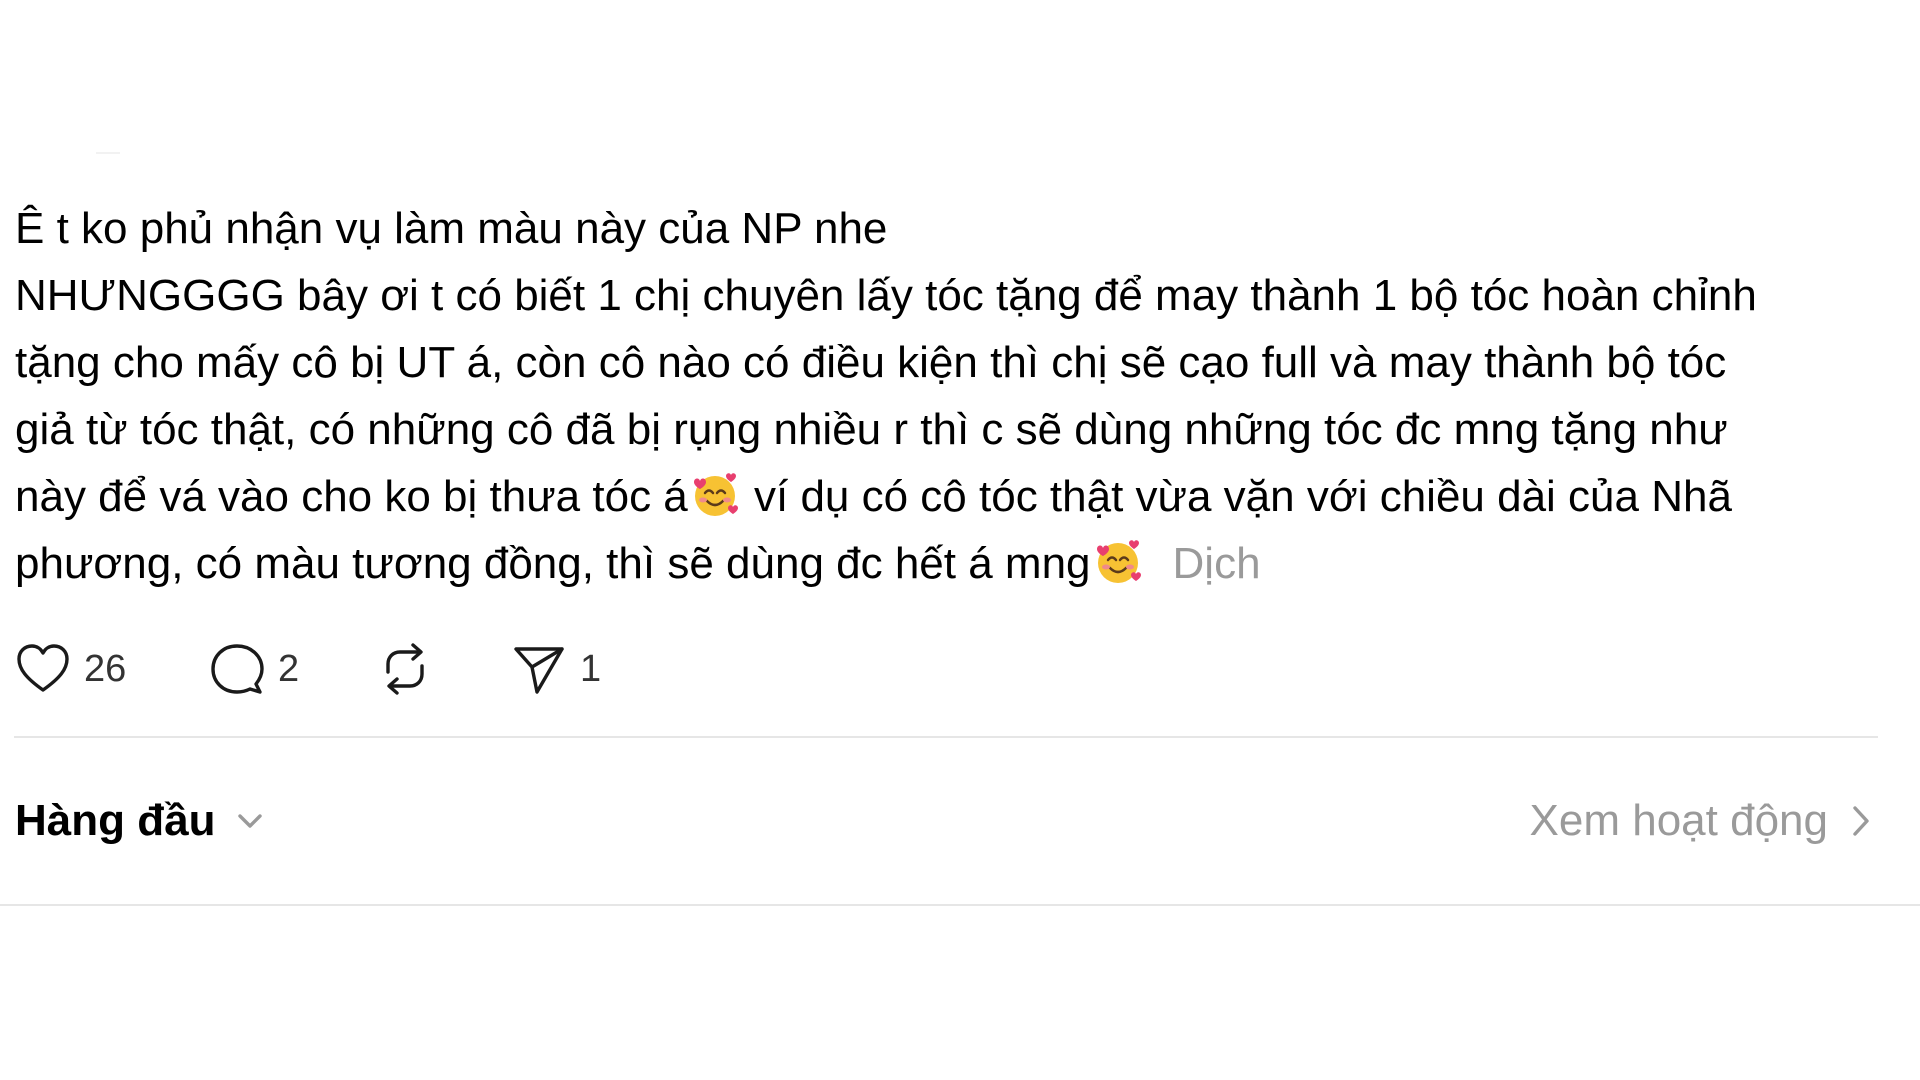 This screenshot has height=1080, width=1920. I want to click on reply-button: 2, so click(292, 669).